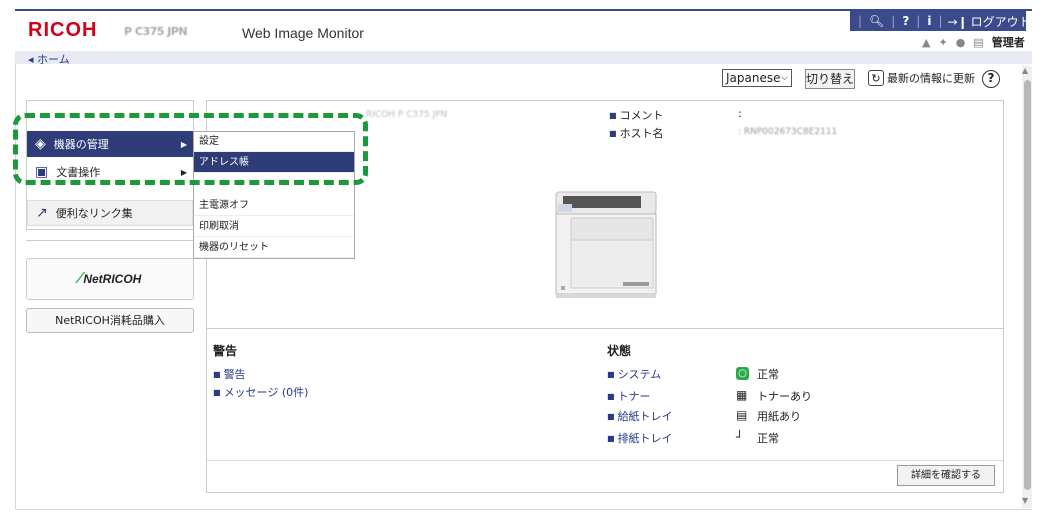 The width and height of the screenshot is (1045, 517). What do you see at coordinates (876, 78) in the screenshot?
I see `refresh-icon: ↻` at bounding box center [876, 78].